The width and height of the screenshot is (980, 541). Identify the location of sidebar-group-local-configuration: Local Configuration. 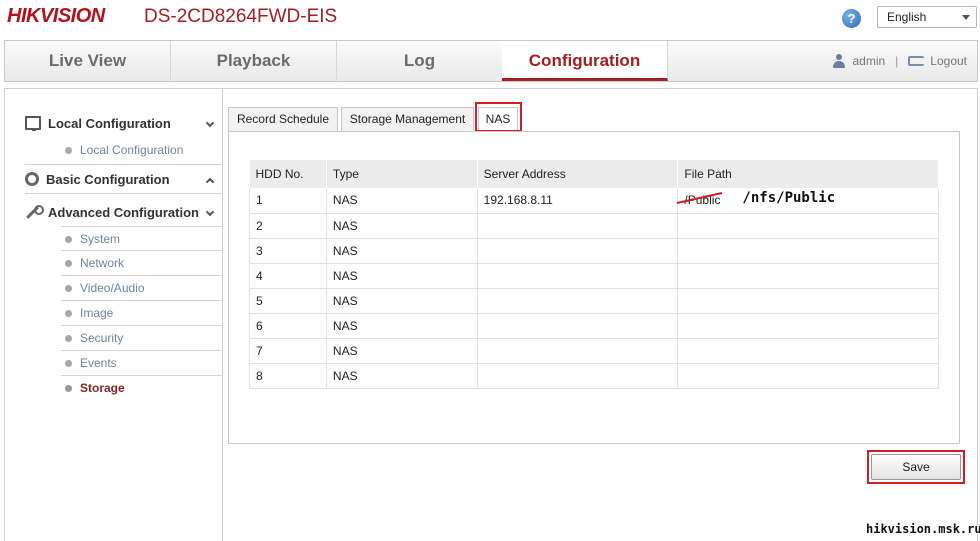
(123, 123).